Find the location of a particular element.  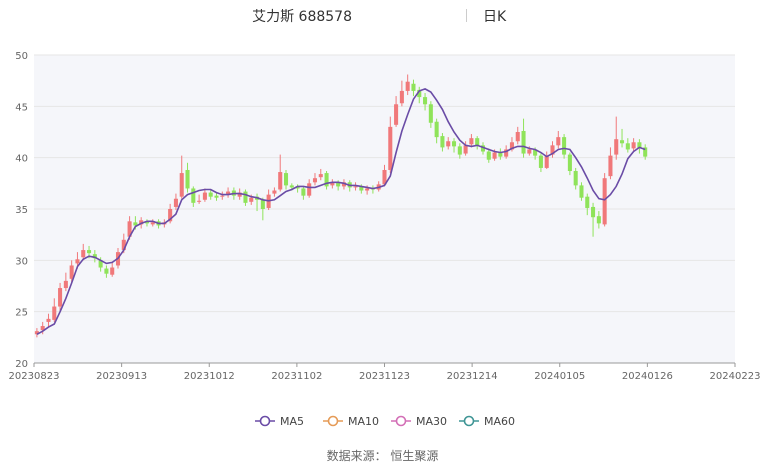

y-tick-label: 30 is located at coordinates (21, 261).